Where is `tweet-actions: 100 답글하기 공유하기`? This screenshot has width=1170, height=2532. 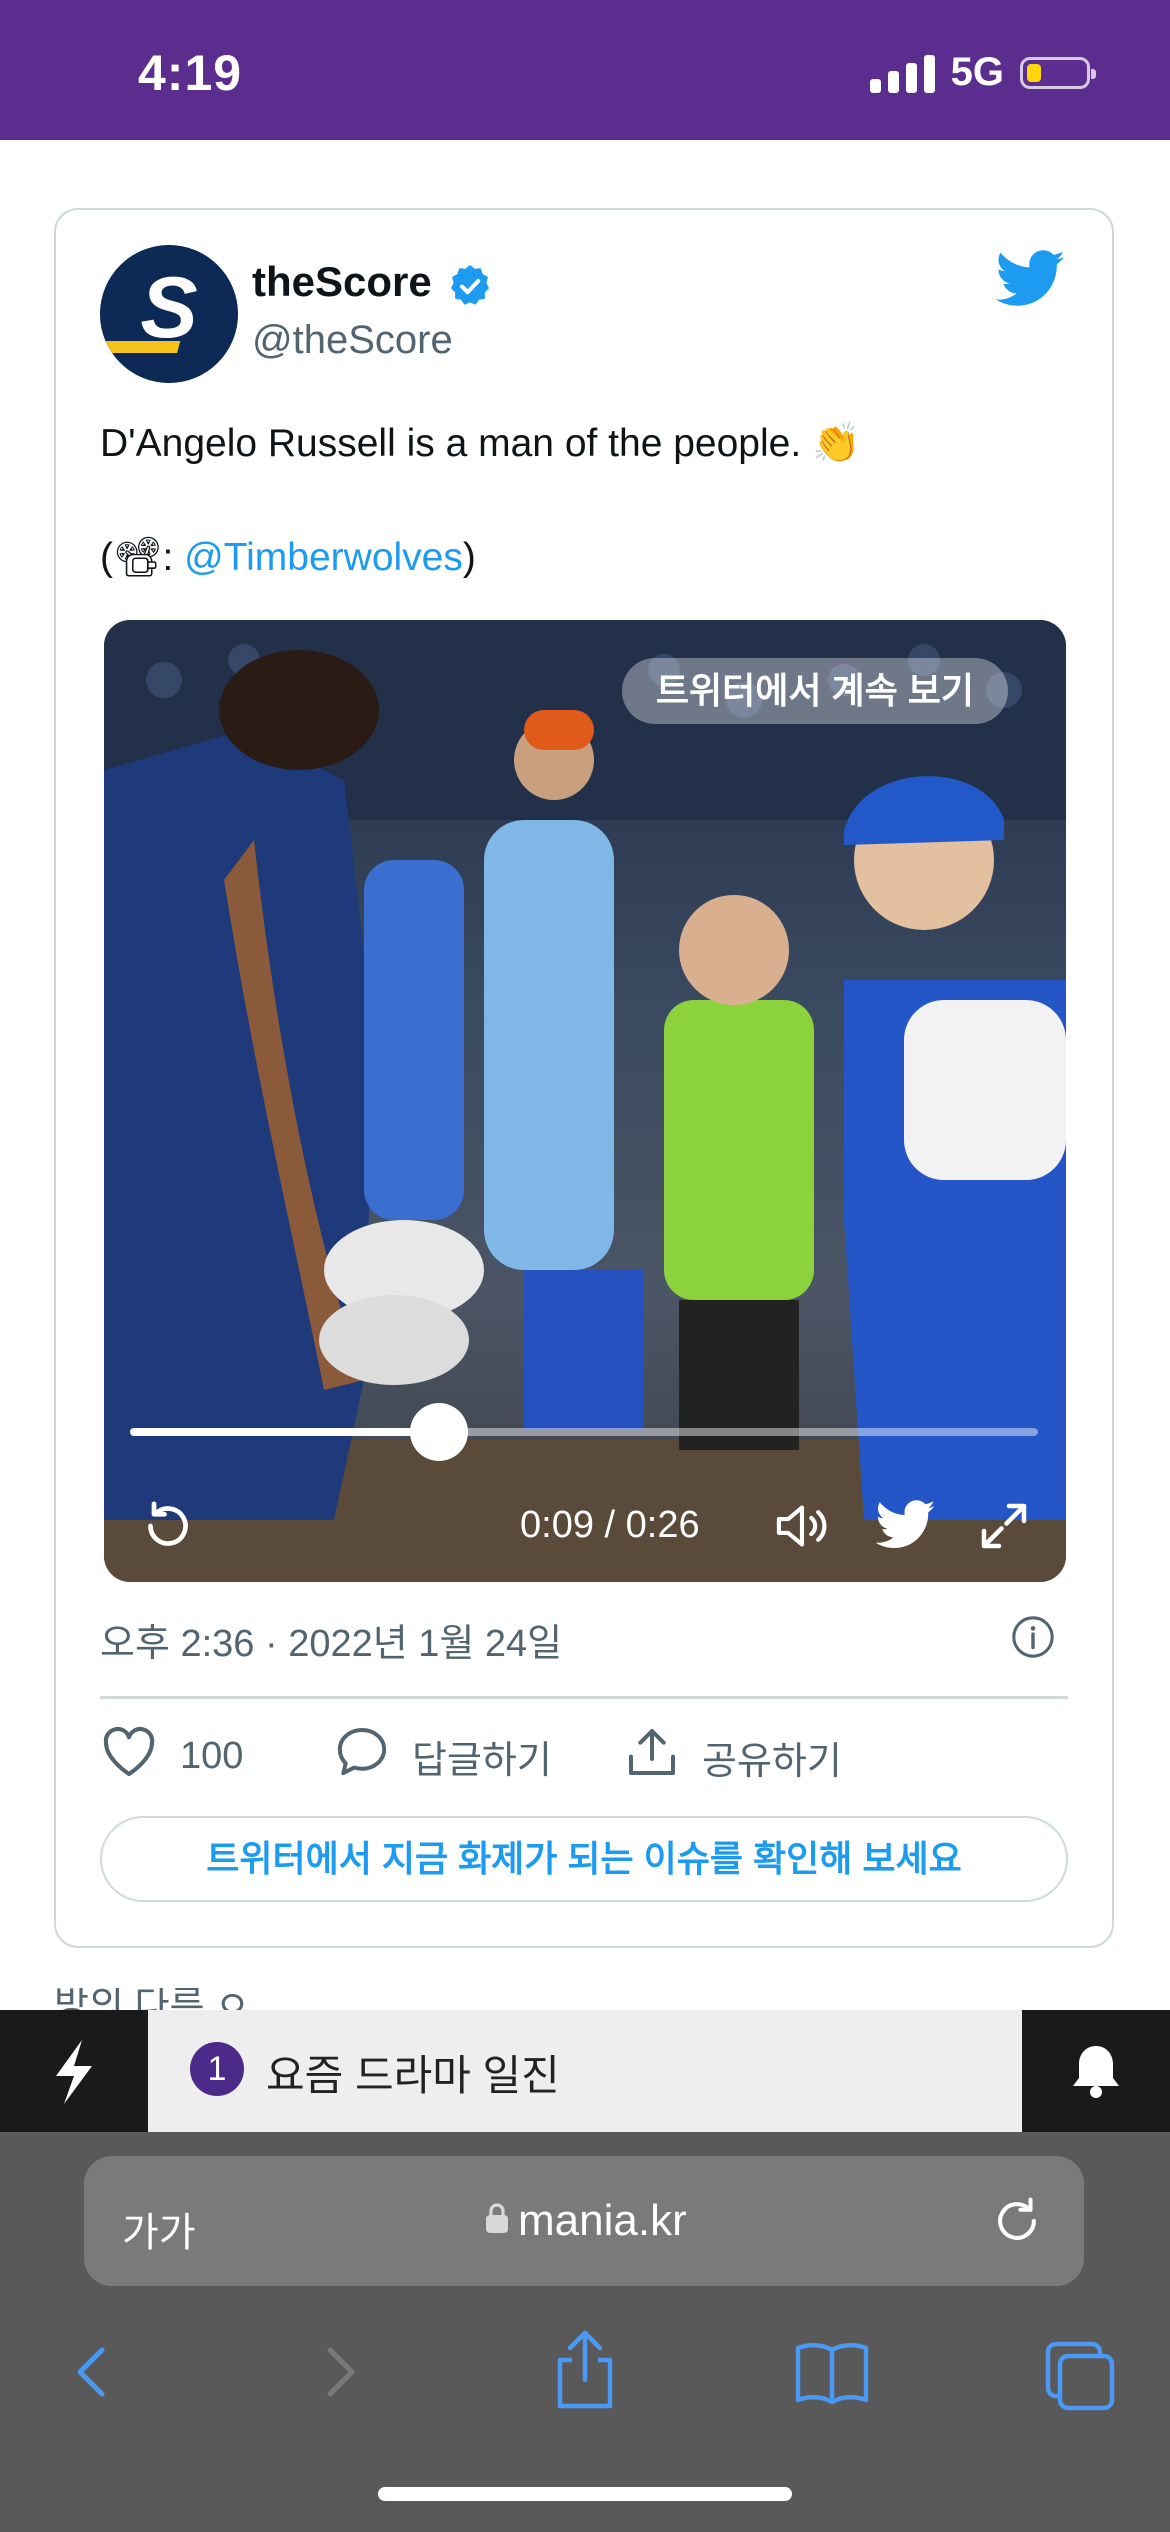
tweet-actions: 100 답글하기 공유하기 is located at coordinates (570, 1759).